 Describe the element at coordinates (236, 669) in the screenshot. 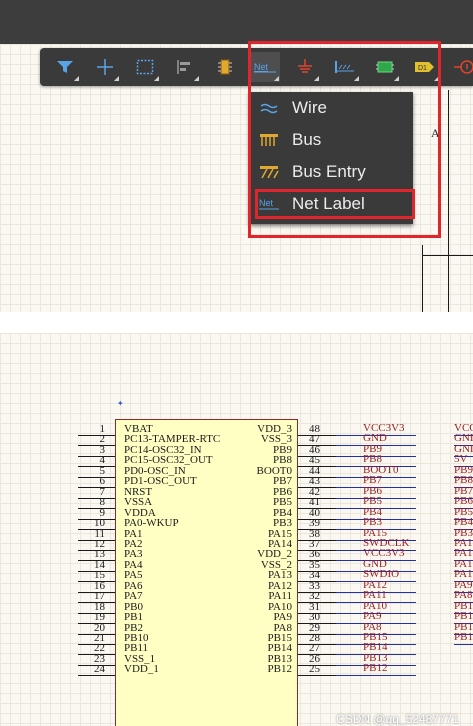

I see `pin-row: 24 VDD_1 PB12 25 PB12` at that location.